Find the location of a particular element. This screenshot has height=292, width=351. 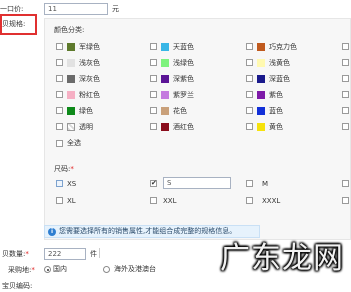

quantity-unit: 件 is located at coordinates (93, 254).